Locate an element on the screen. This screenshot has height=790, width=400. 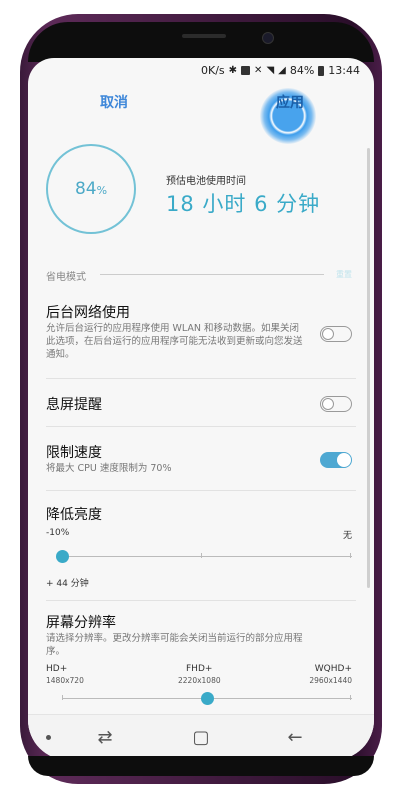
resolution-size-fhd: 2220x1080 is located at coordinates (199, 680).